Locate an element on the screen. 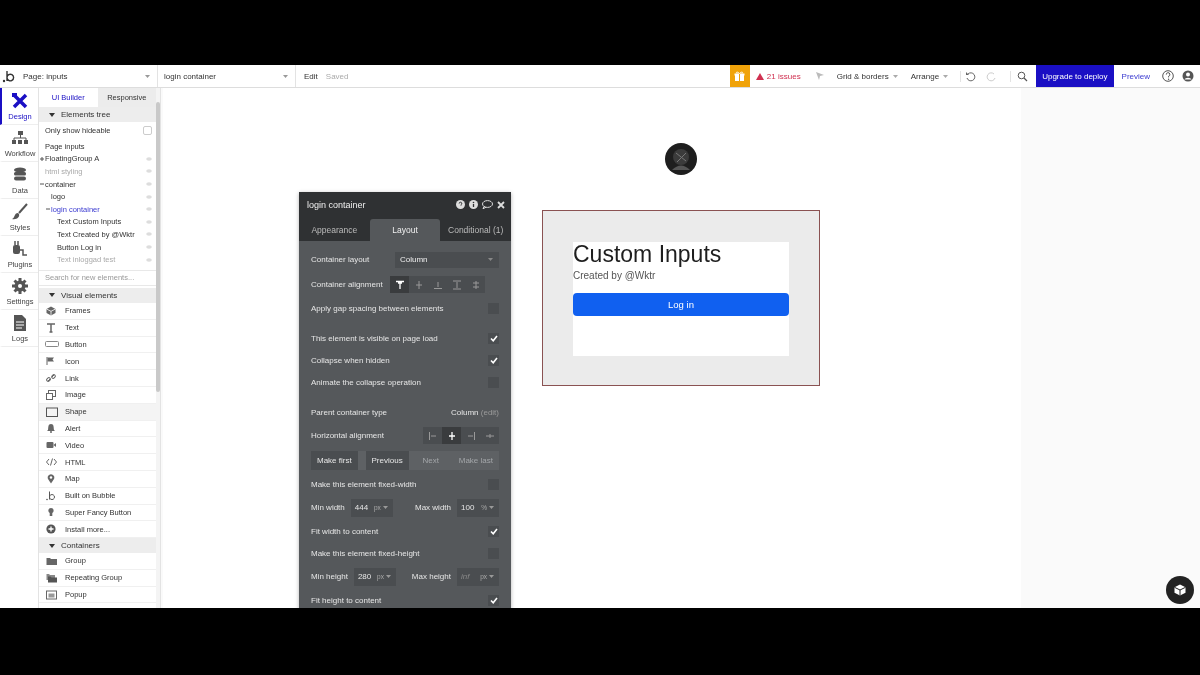 This screenshot has height=675, width=1200. database-icon is located at coordinates (20, 174).